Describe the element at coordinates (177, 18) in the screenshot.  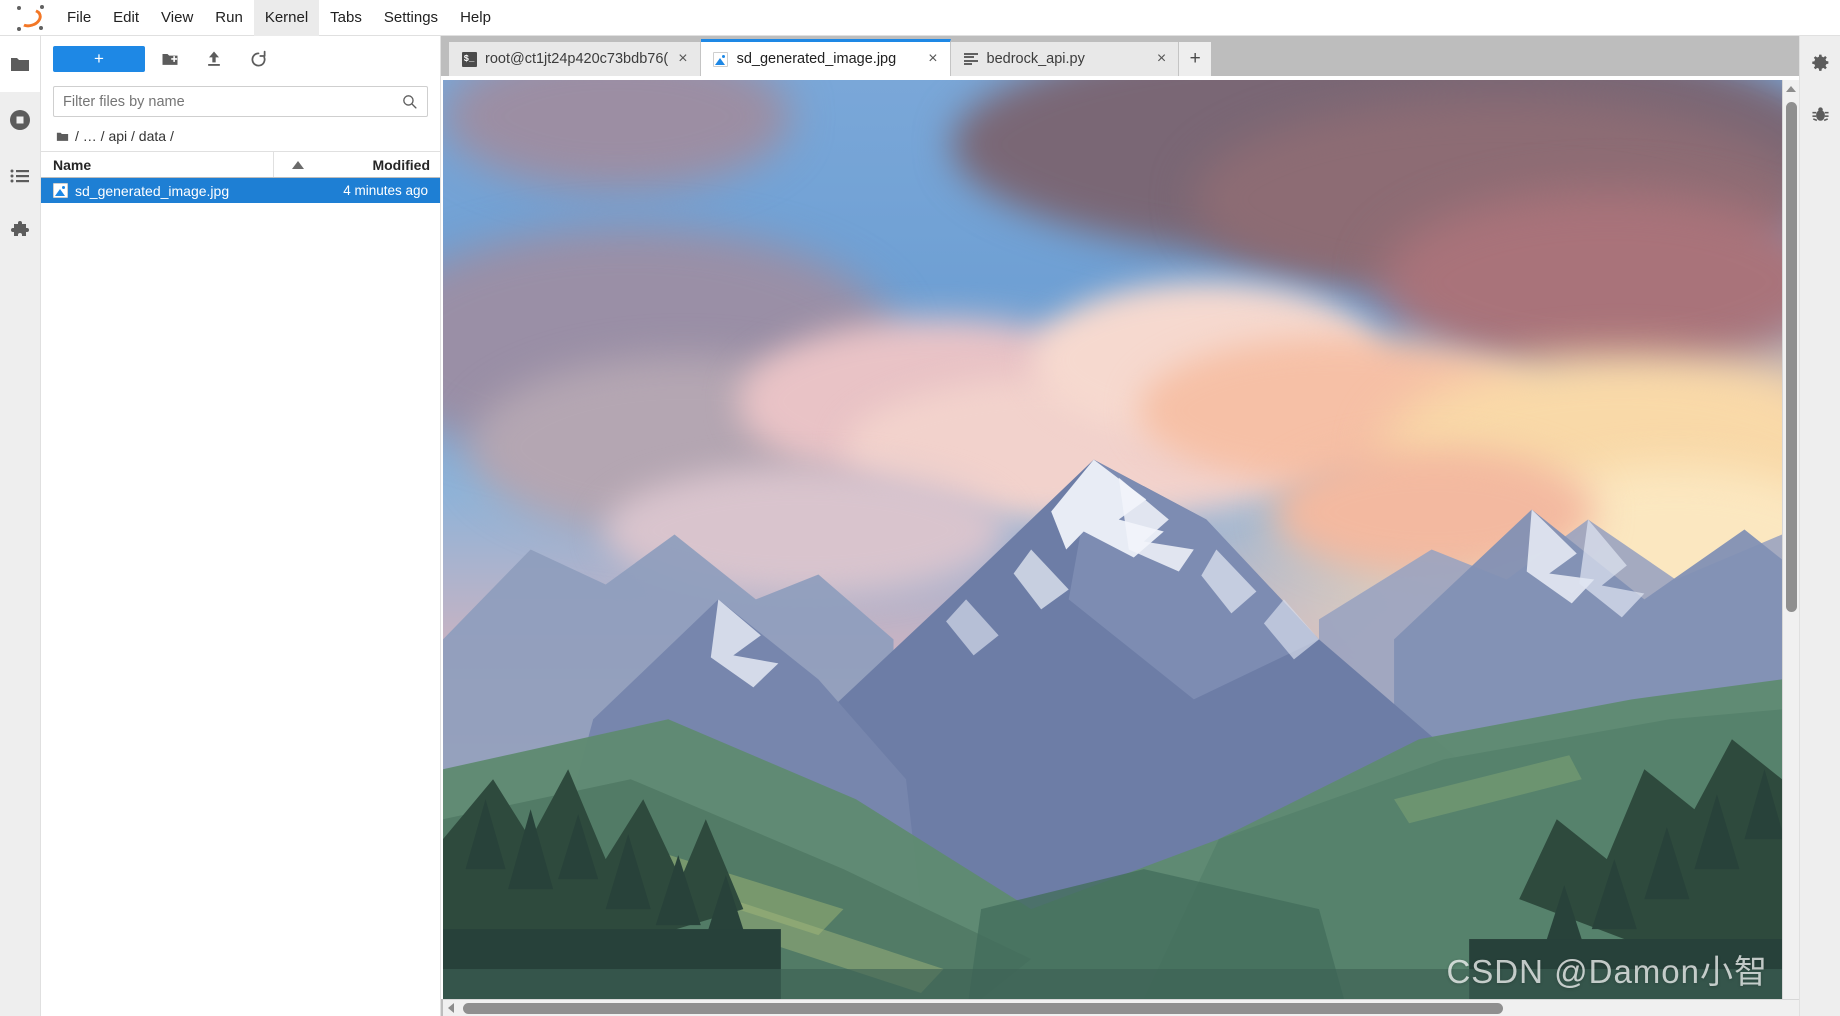
I see `menu-view: View` at that location.